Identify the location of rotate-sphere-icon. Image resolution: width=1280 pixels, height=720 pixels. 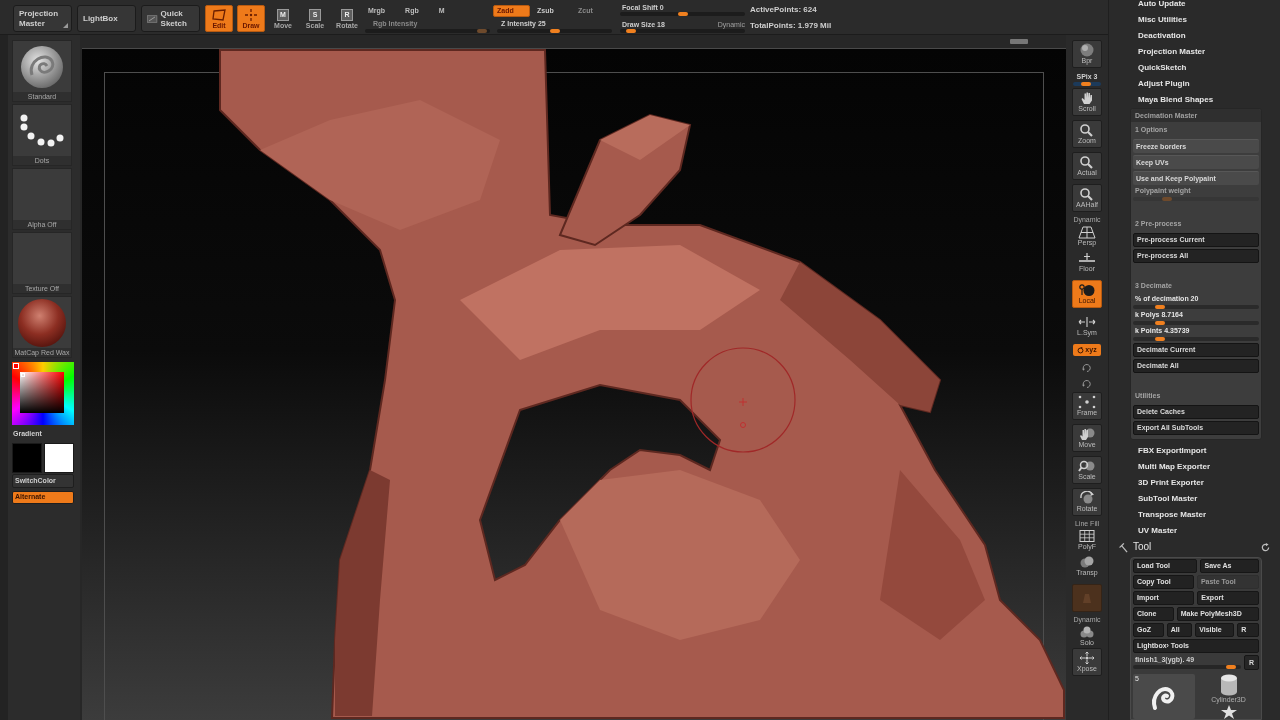
(1087, 498).